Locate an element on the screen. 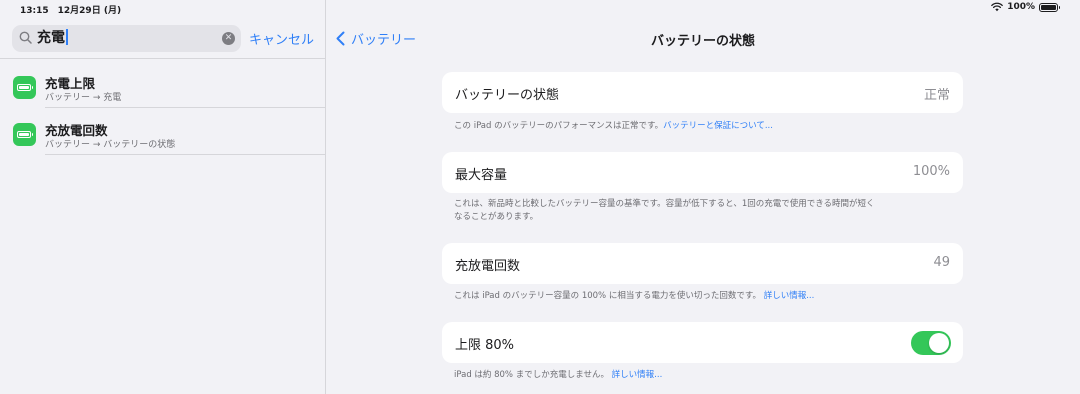 The image size is (1080, 394). search-result-charge-limit: 充電上限 バッテリー → 充電 is located at coordinates (162, 86).